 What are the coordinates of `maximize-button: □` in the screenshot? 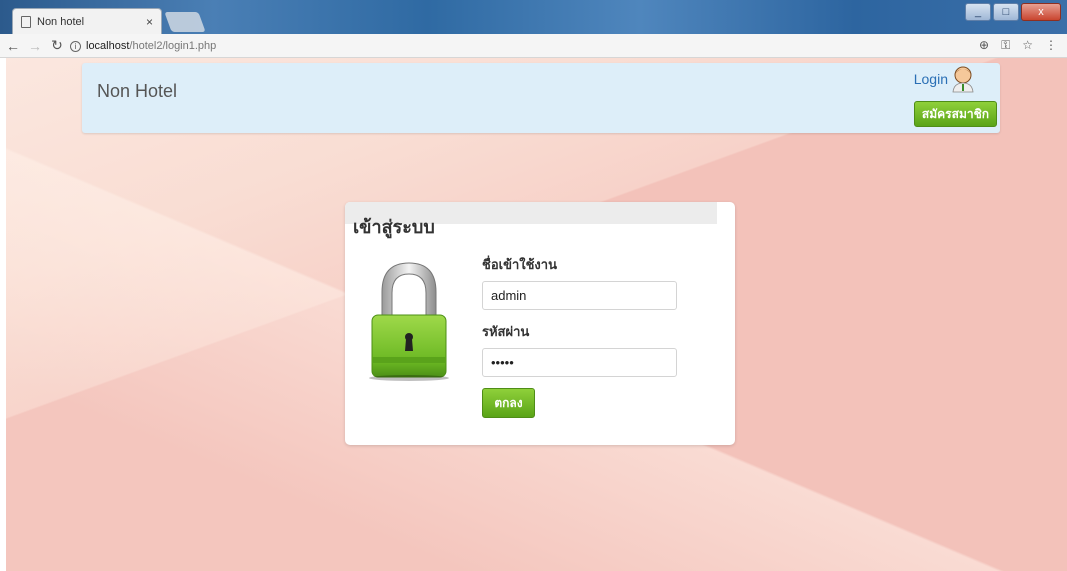 It's located at (1006, 12).